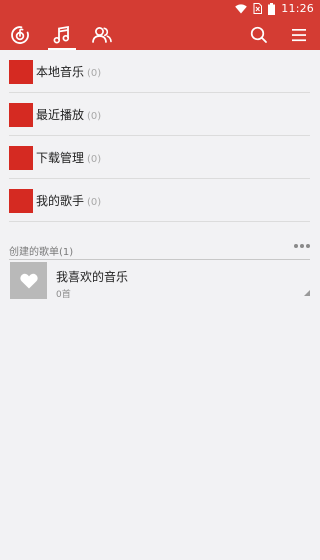 This screenshot has width=320, height=560. What do you see at coordinates (160, 157) in the screenshot?
I see `menu-item-downloads: 下载管理 (0)` at bounding box center [160, 157].